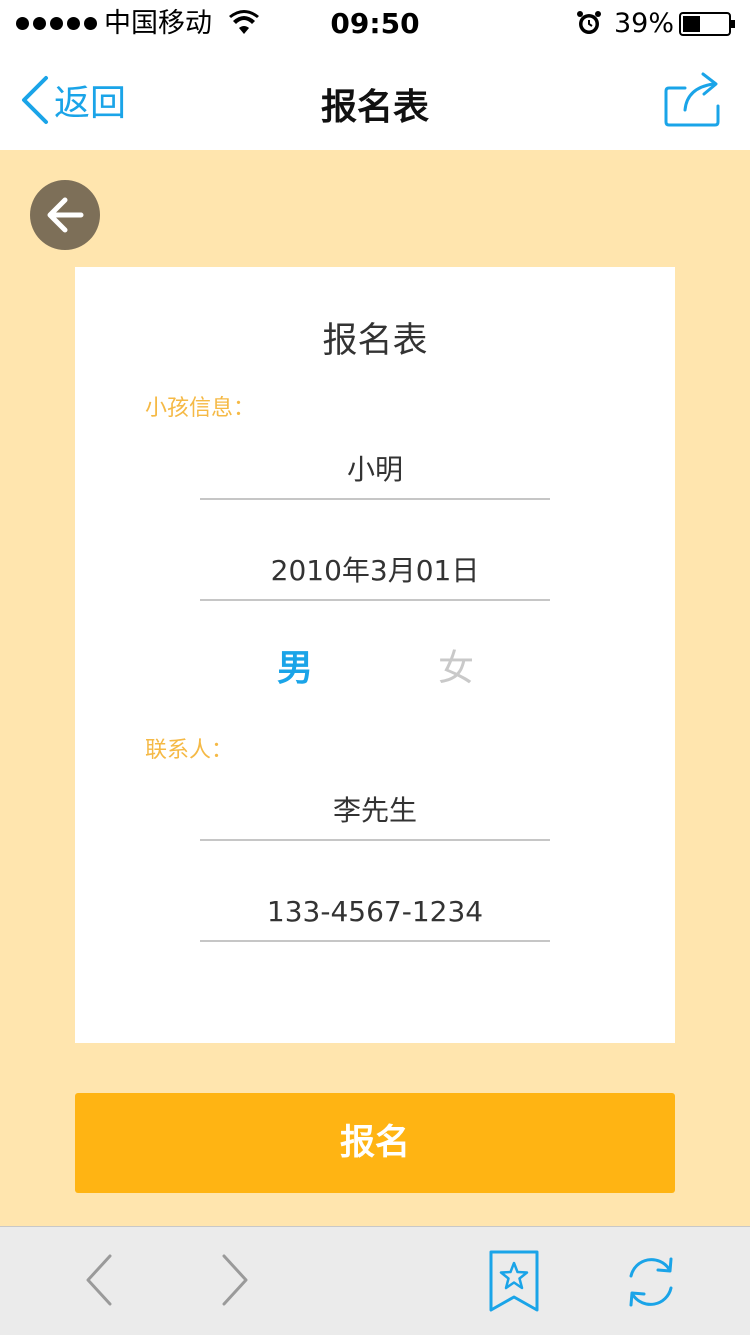 The height and width of the screenshot is (1335, 750). Describe the element at coordinates (200, 408) in the screenshot. I see `child-info-label: 小孩信息：` at that location.